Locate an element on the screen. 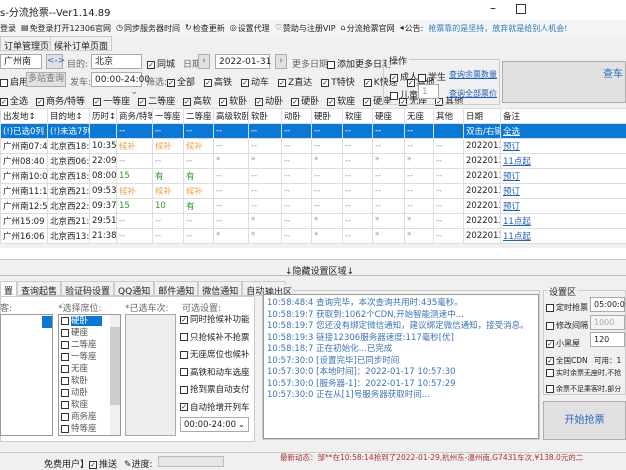  selected-trains-list is located at coordinates (150, 375).